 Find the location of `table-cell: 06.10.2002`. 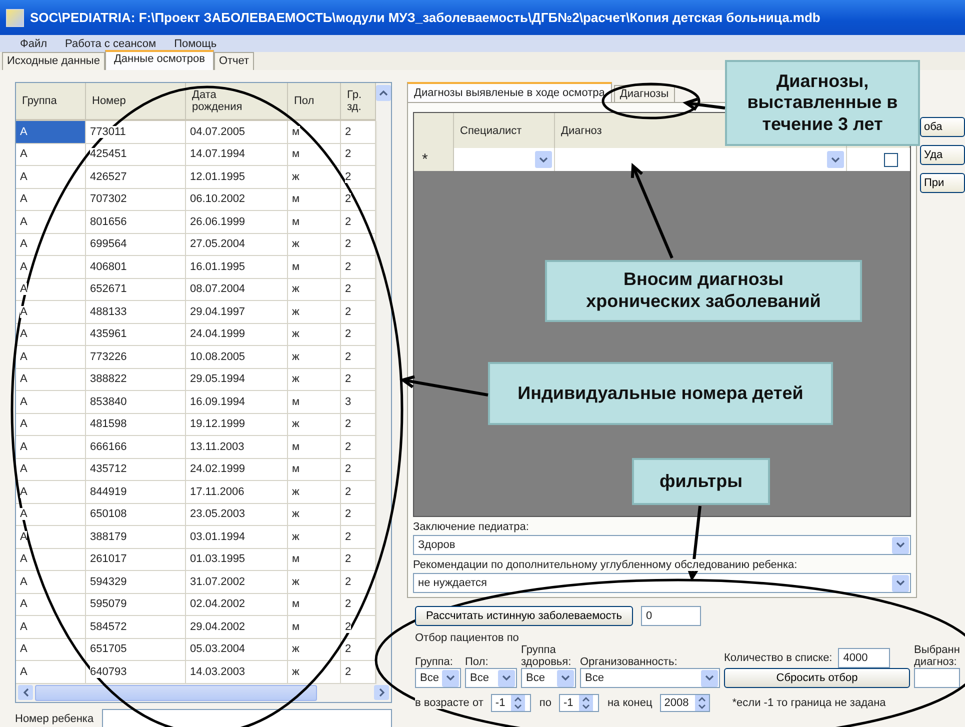

table-cell: 06.10.2002 is located at coordinates (237, 199).